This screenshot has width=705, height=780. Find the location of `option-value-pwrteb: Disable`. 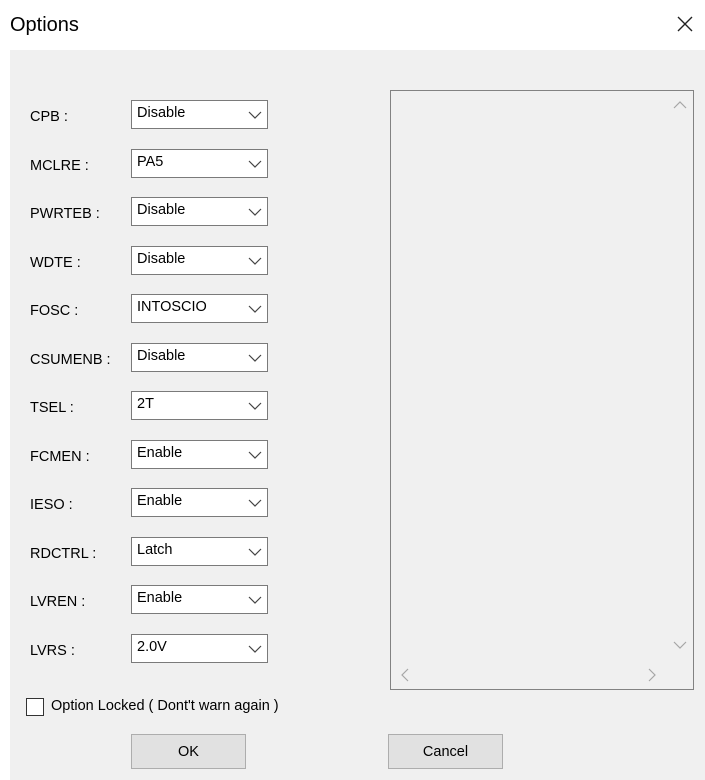

option-value-pwrteb: Disable is located at coordinates (161, 210).